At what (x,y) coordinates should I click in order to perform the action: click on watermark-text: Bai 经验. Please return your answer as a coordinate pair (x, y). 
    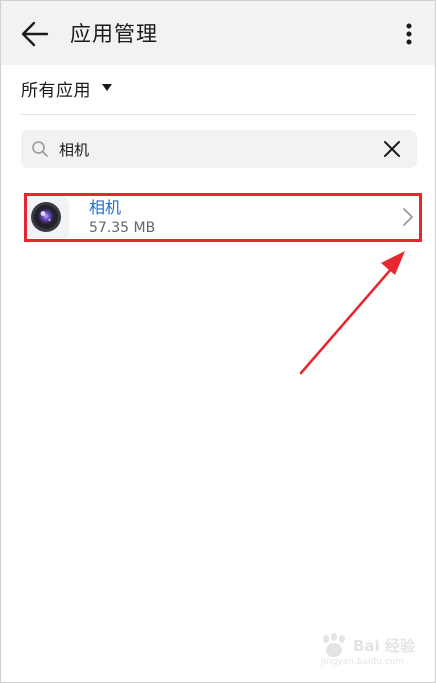
    Looking at the image, I should click on (384, 646).